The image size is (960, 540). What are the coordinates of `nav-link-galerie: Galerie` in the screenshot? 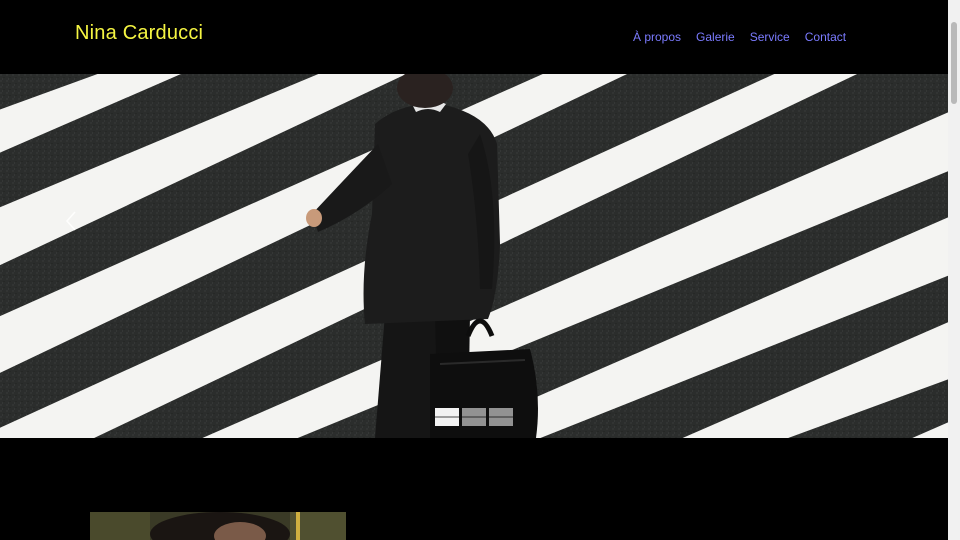 It's located at (715, 37).